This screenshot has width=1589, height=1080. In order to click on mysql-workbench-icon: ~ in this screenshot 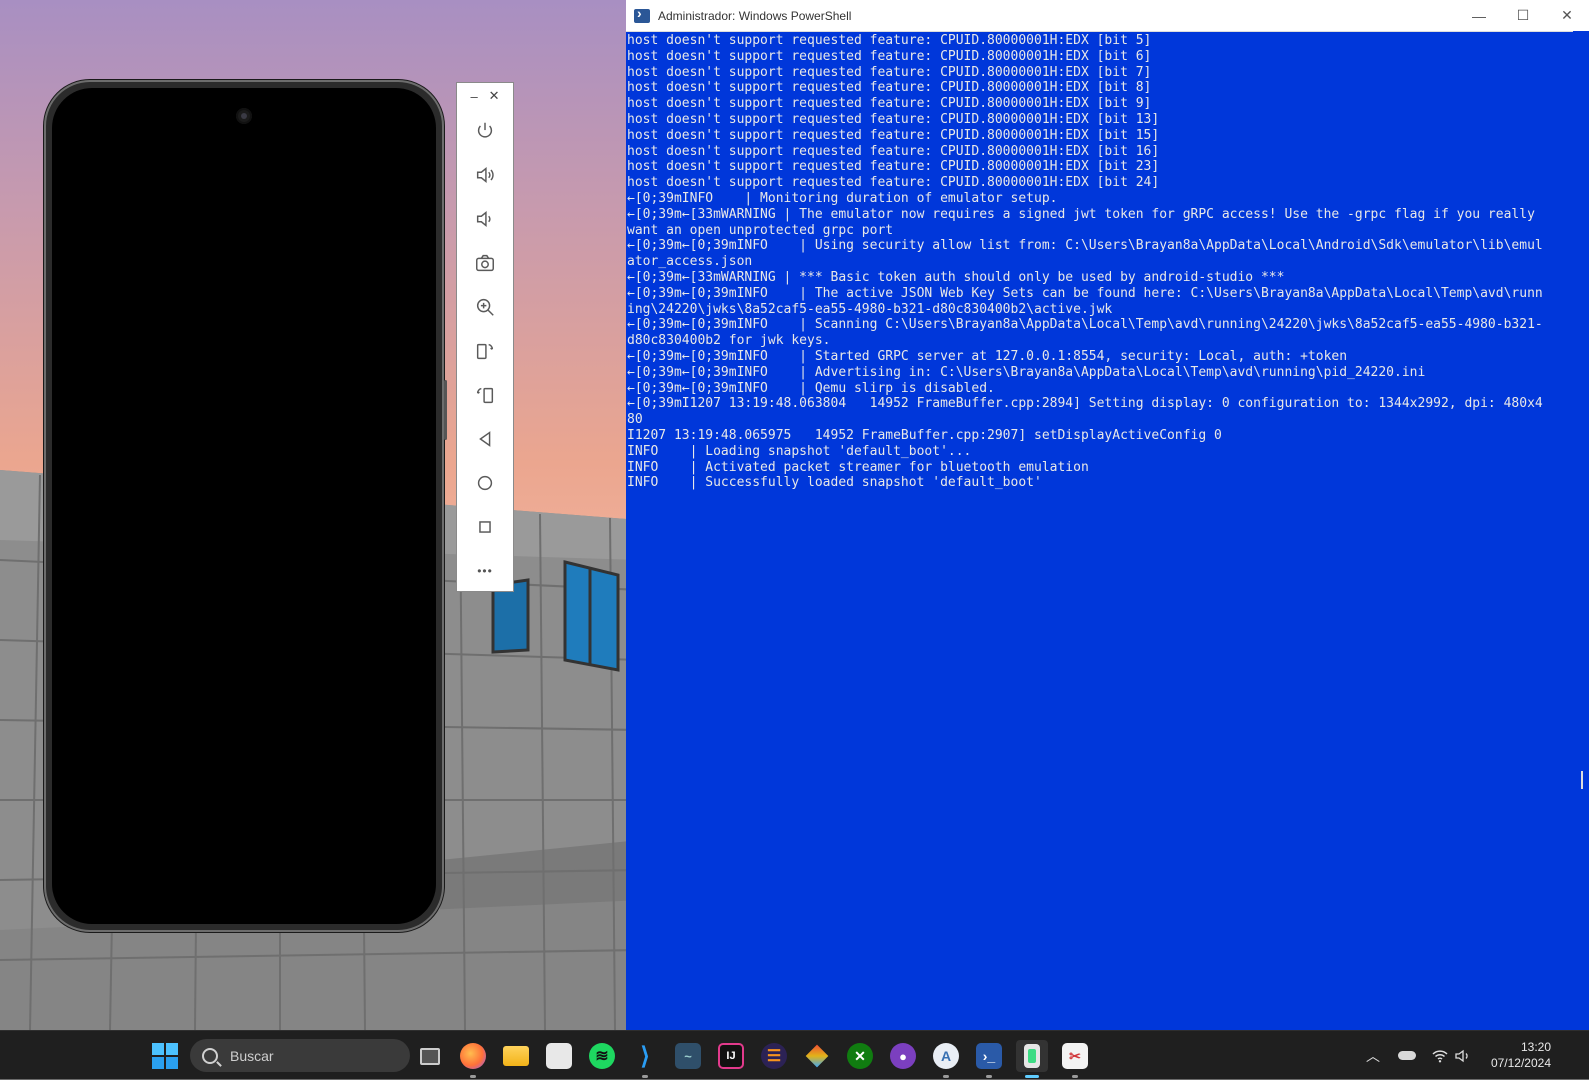, I will do `click(688, 1056)`.